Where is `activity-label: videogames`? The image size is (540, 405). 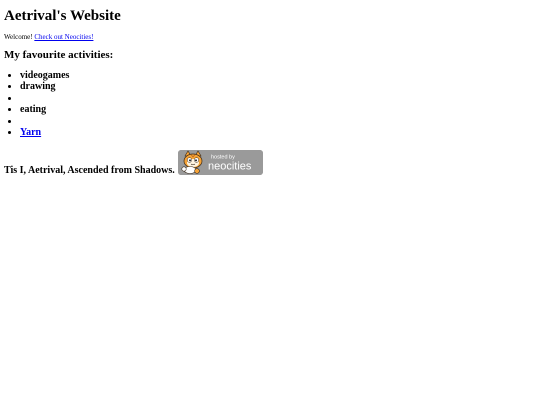 activity-label: videogames is located at coordinates (45, 75).